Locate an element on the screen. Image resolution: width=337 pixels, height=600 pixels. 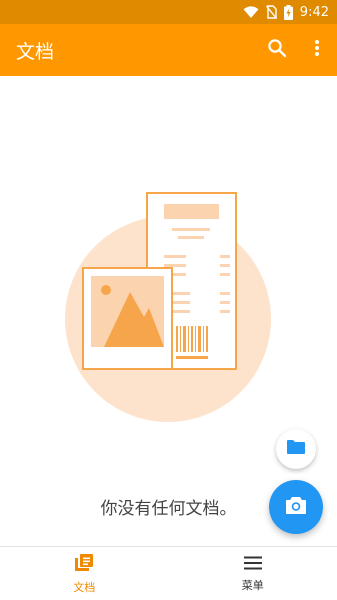
camera-icon is located at coordinates (296, 507).